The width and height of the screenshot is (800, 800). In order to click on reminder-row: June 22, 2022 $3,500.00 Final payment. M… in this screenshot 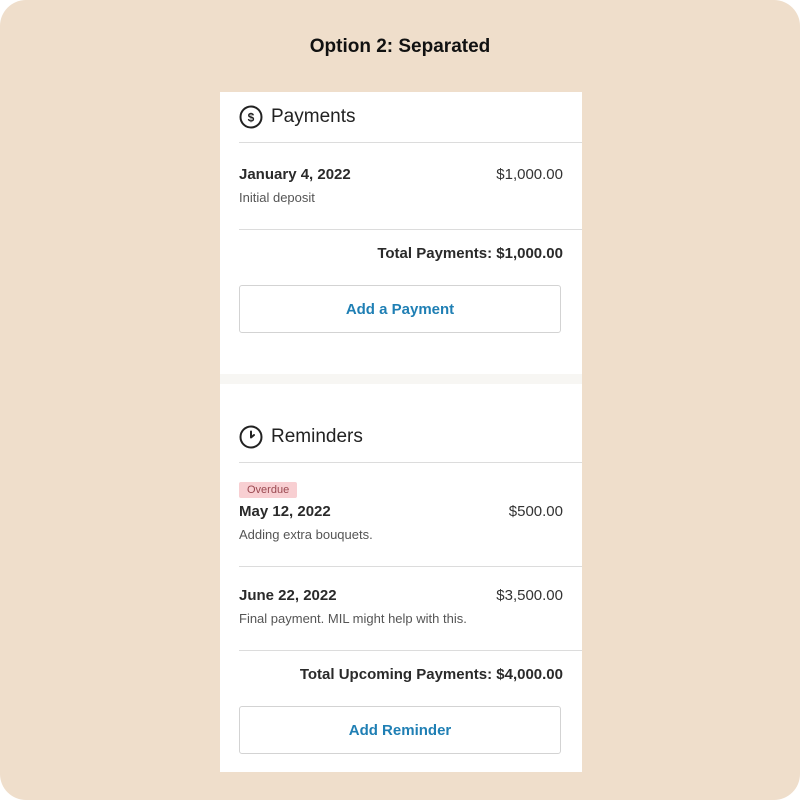, I will do `click(401, 607)`.